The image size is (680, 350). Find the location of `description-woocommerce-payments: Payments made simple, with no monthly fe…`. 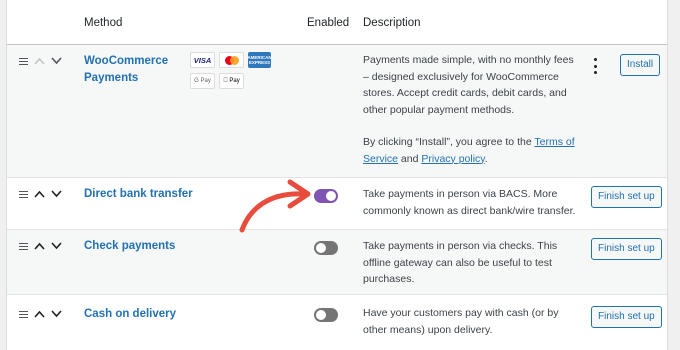

description-woocommerce-payments: Payments made simple, with no monthly fe… is located at coordinates (472, 109).